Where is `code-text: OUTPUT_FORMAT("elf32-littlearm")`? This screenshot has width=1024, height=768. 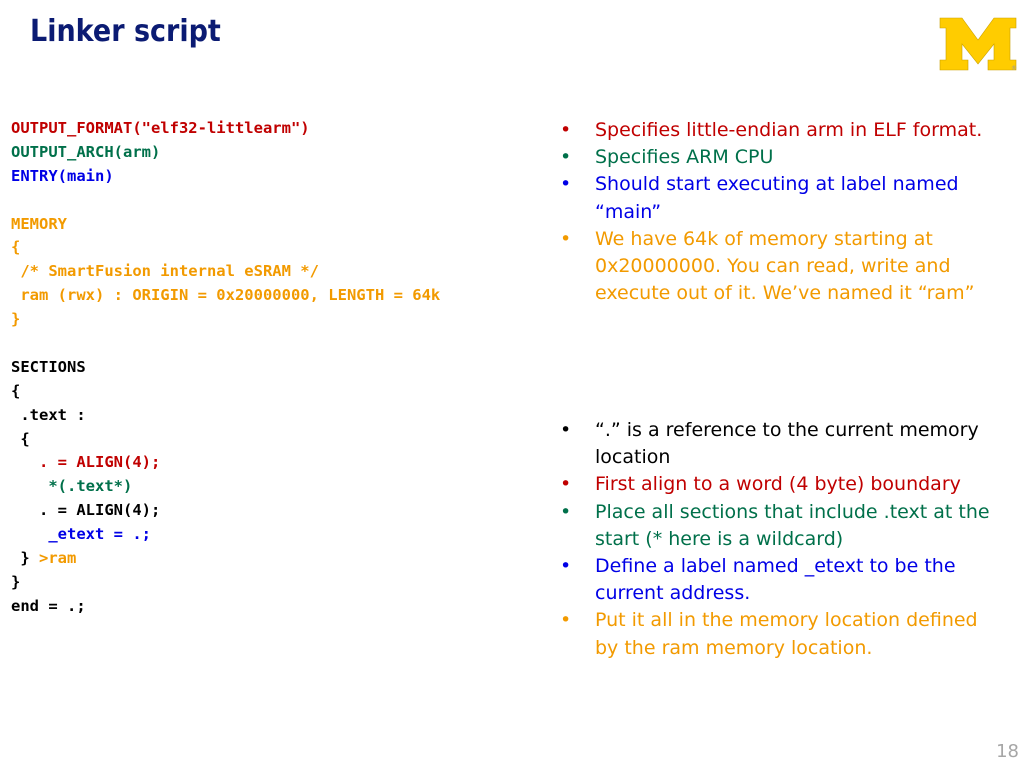
code-text: OUTPUT_FORMAT("elf32-littlearm") is located at coordinates (160, 128).